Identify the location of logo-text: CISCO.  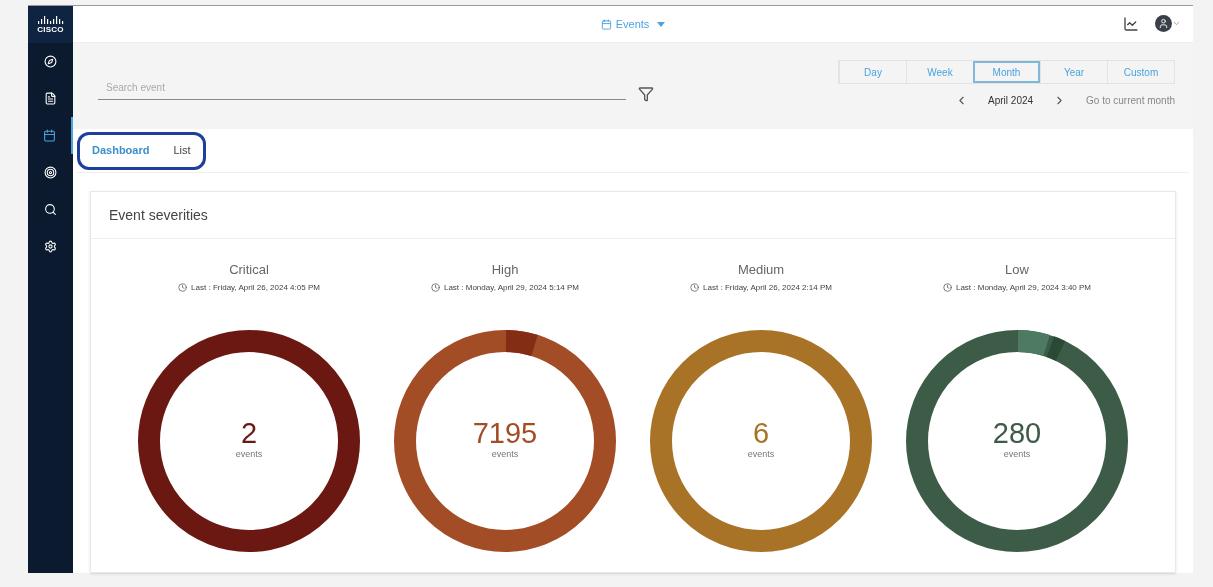
(50, 29).